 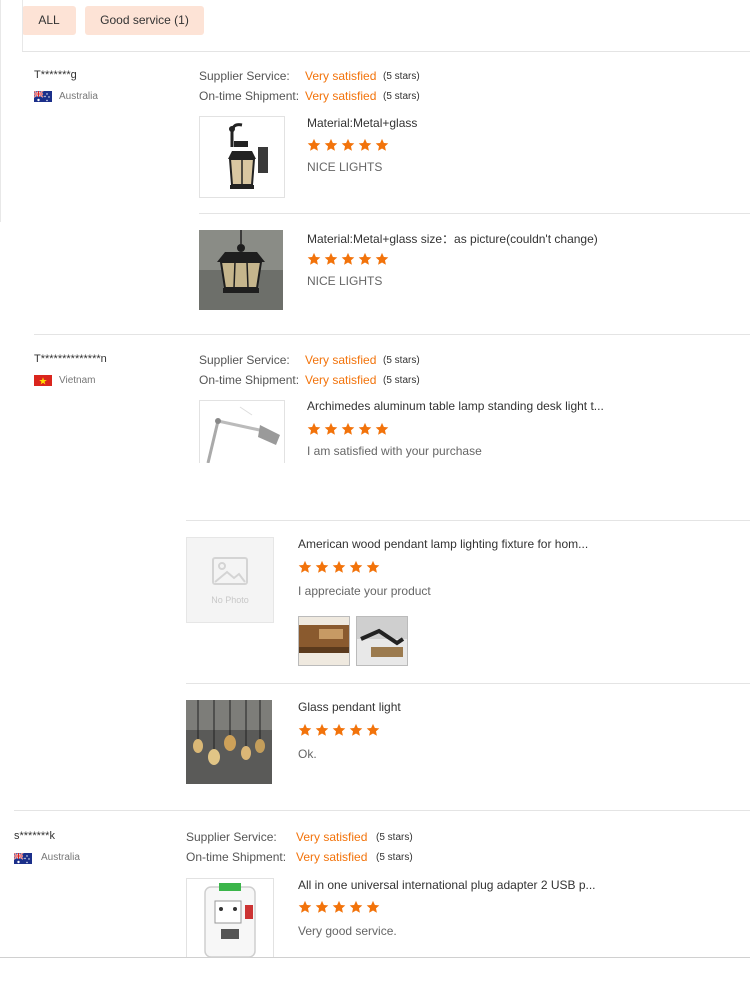 What do you see at coordinates (230, 571) in the screenshot?
I see `image-placeholder-icon` at bounding box center [230, 571].